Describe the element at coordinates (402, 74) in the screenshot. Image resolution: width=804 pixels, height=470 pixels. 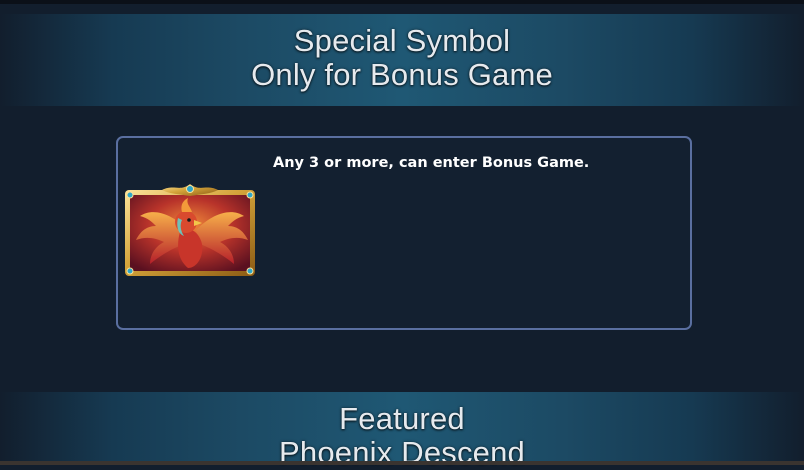
I see `banner-title-line2: Only for Bonus Game` at that location.